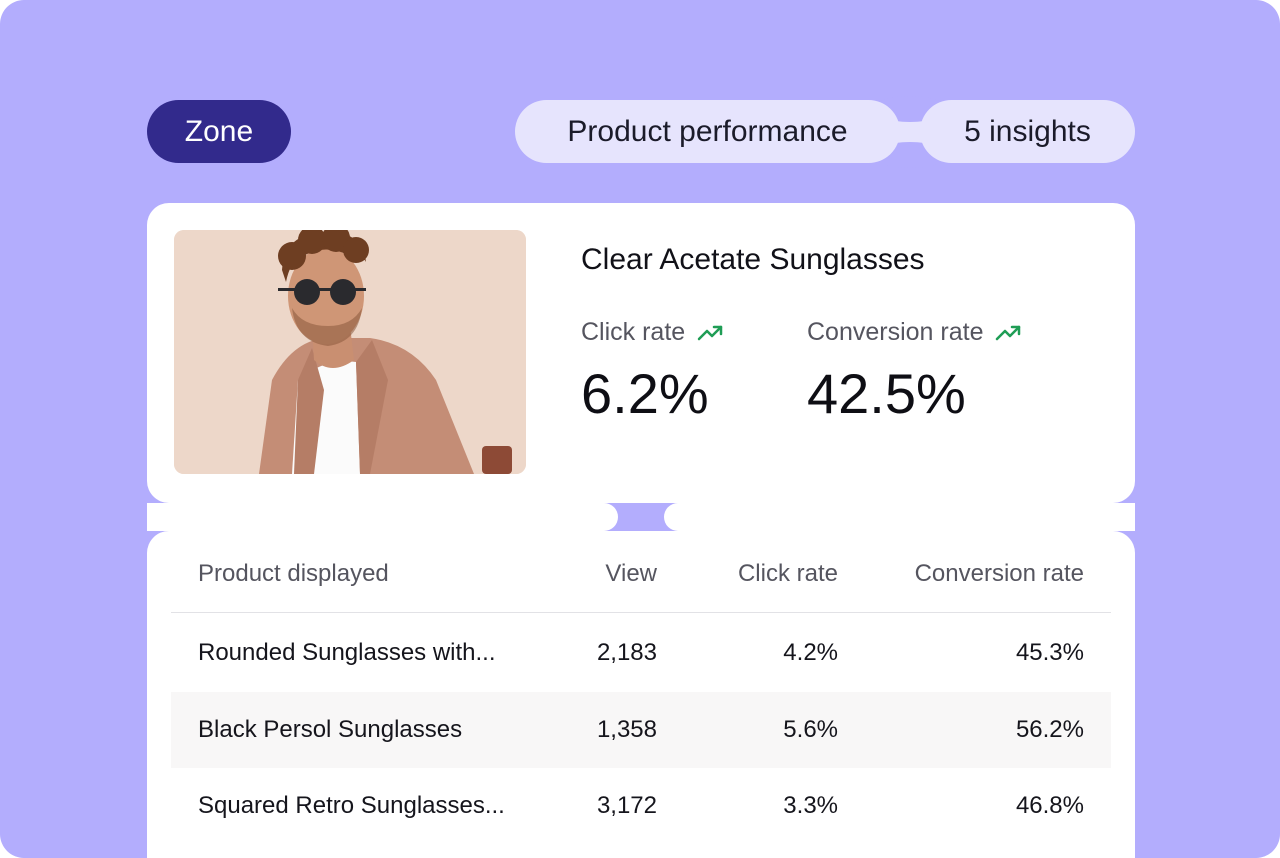 The image size is (1280, 858). I want to click on table-row: Black Persol Sunglasses 1,358 5.6% 56.2%, so click(641, 730).